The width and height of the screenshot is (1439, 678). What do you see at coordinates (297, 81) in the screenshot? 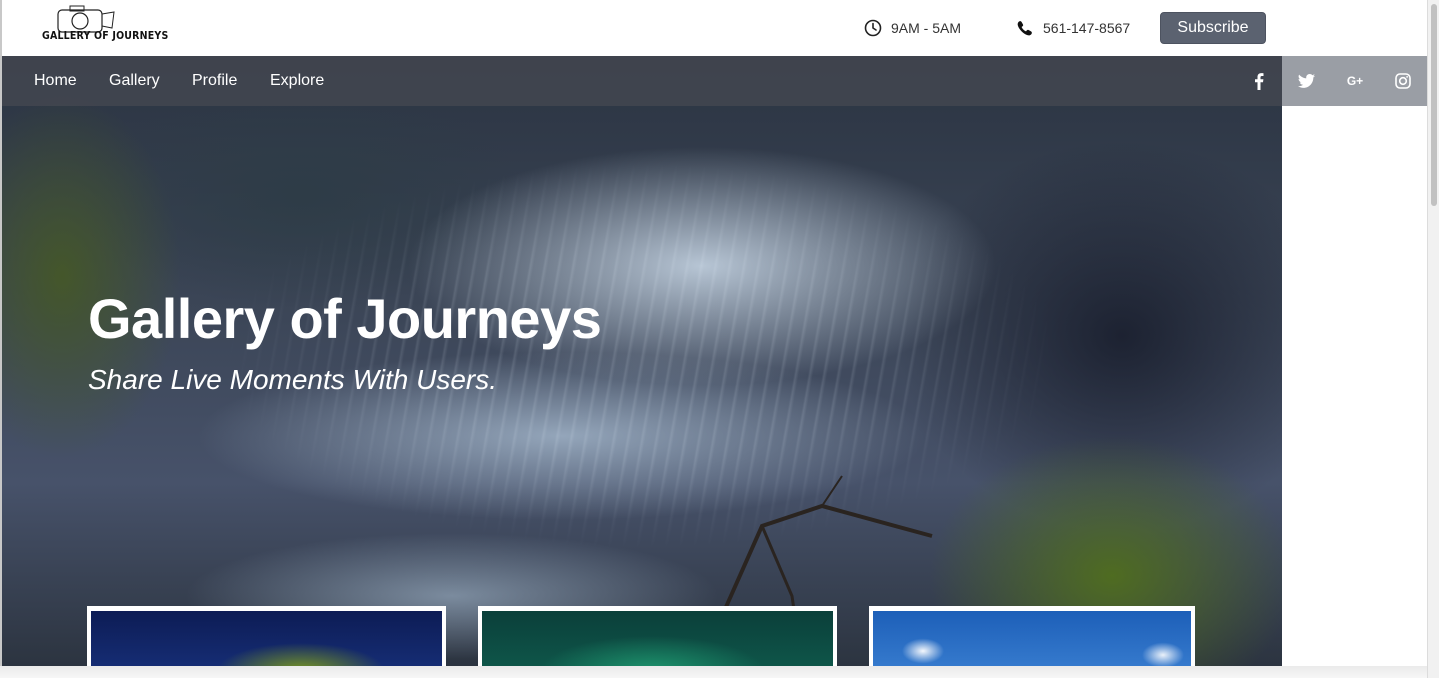
I see `nav-item-explore: Explore` at bounding box center [297, 81].